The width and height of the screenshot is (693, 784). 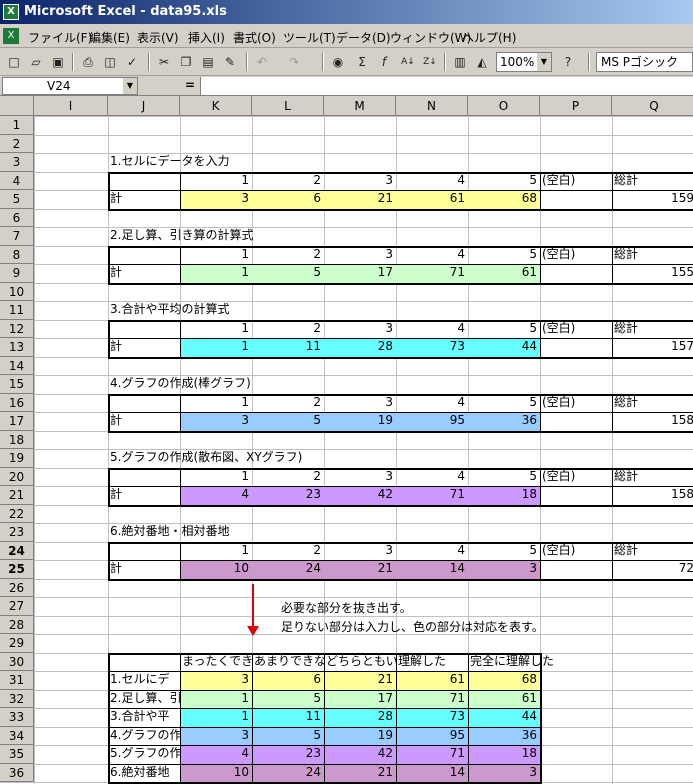 I want to click on column-header-Q: Q, so click(x=652, y=106).